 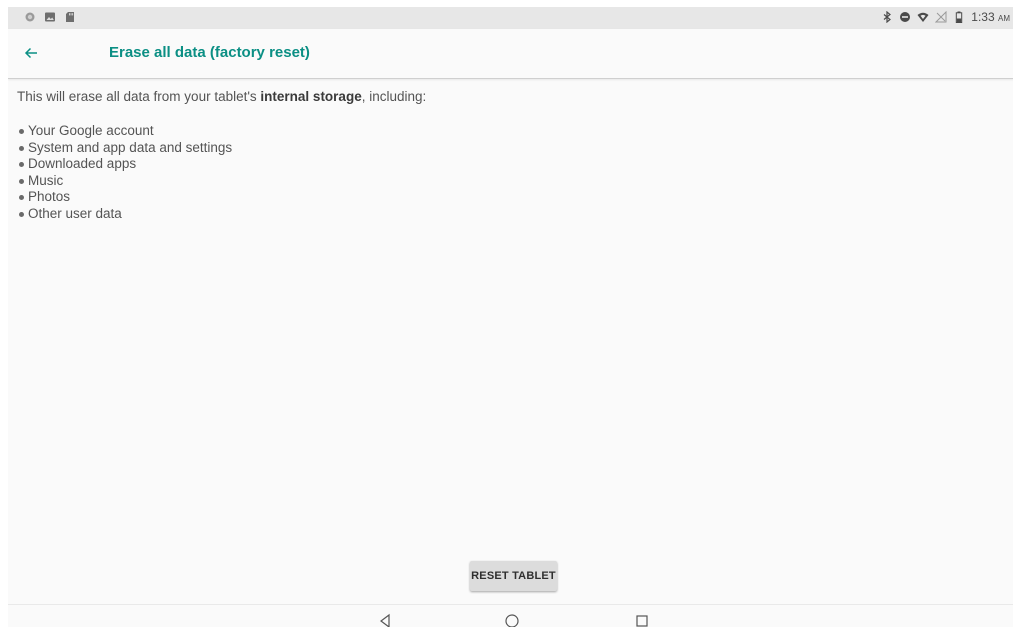 What do you see at coordinates (510, 18) in the screenshot?
I see `status-bar: 1:33 AM` at bounding box center [510, 18].